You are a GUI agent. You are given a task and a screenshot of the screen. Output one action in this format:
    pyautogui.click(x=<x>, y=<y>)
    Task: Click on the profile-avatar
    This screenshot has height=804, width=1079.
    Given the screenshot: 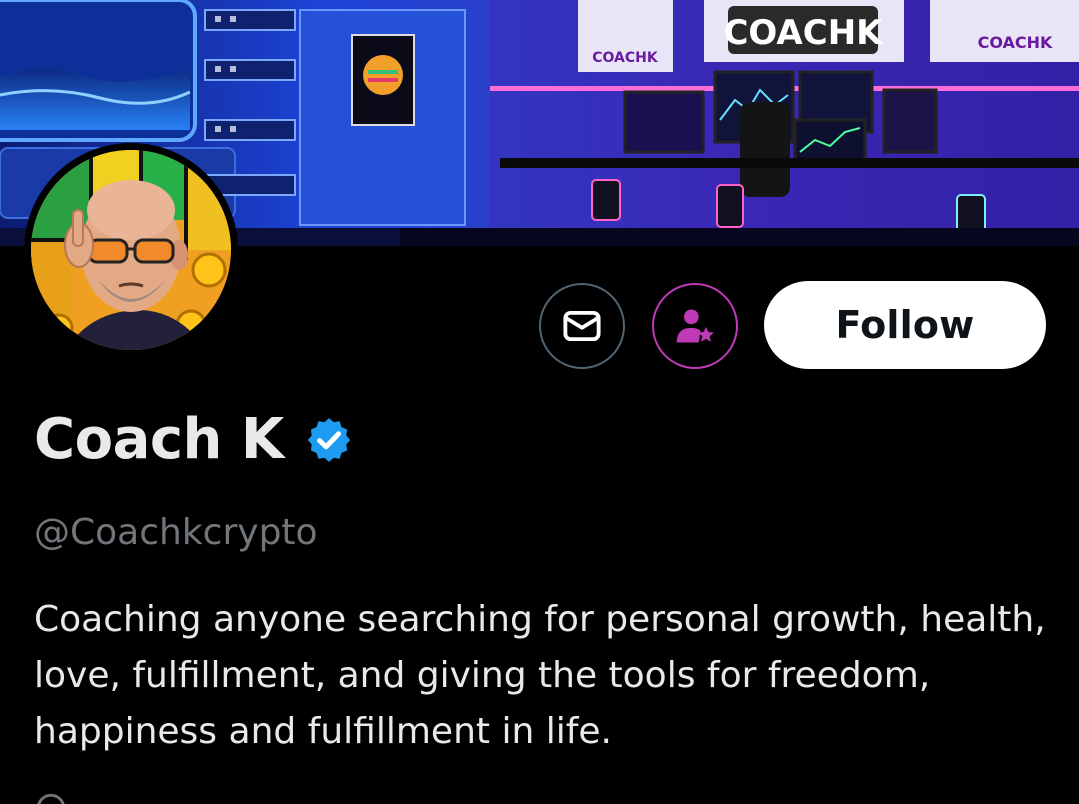 What is the action you would take?
    pyautogui.click(x=131, y=250)
    